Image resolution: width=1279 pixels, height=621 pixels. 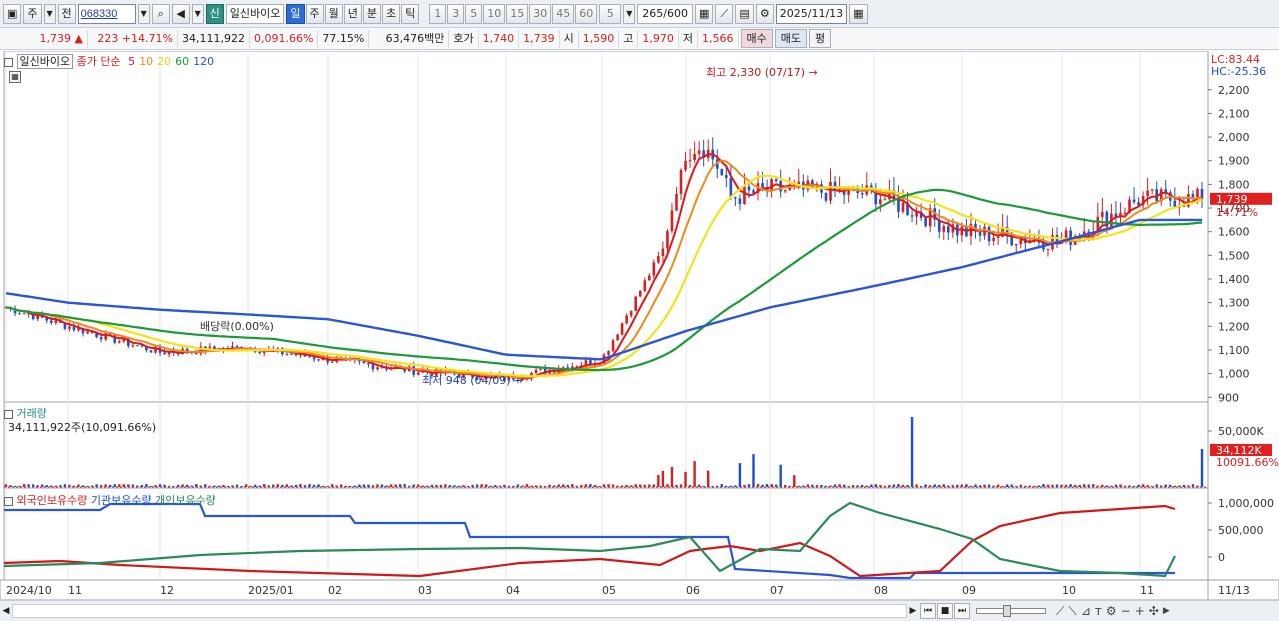 I want to click on period-tabs: 일주월년분초틱, so click(x=353, y=13).